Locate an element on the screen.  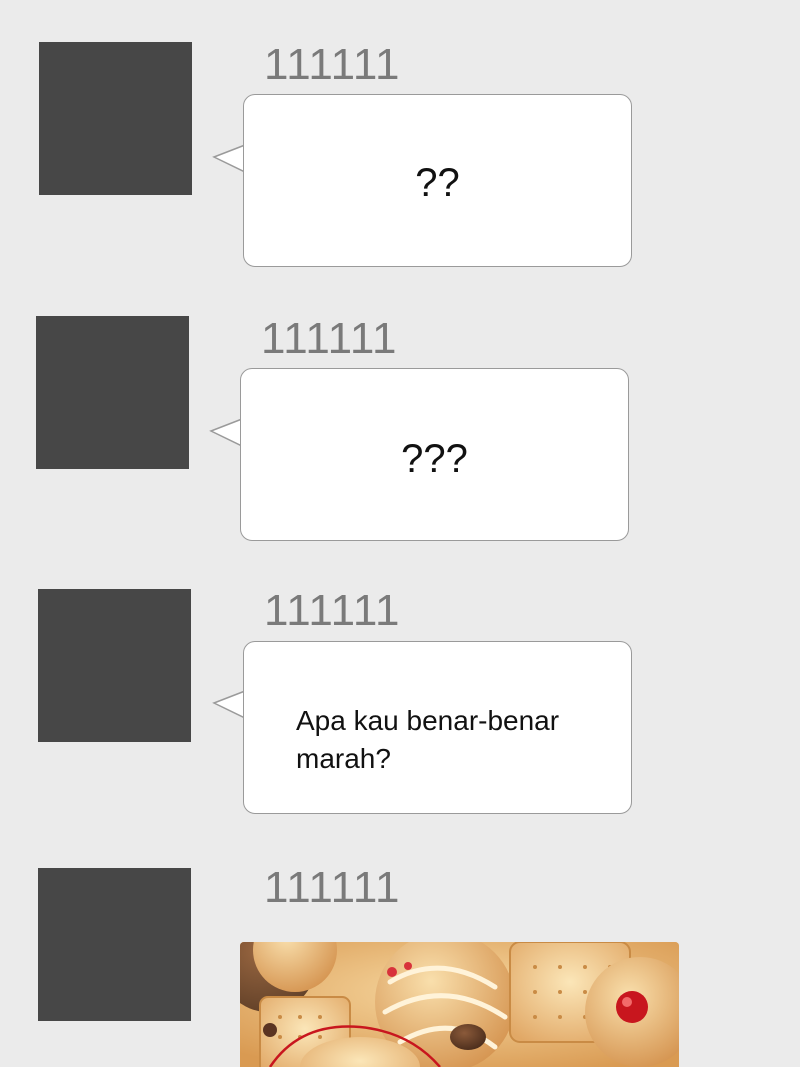
message-bubble: Apa kau benar-benar marah? is located at coordinates (437, 727).